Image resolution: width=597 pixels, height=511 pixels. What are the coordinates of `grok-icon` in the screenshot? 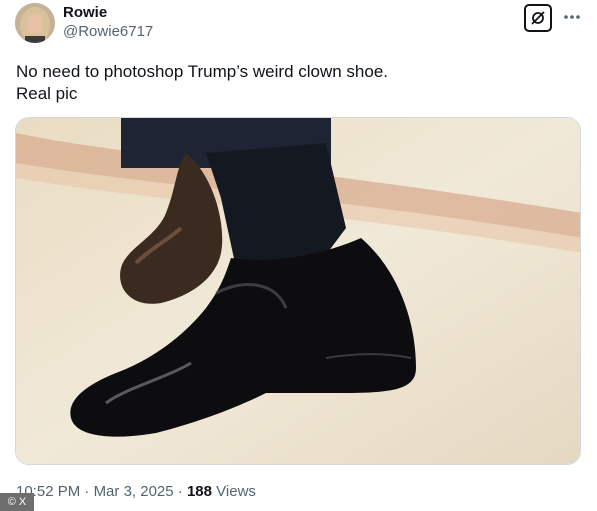 It's located at (538, 18).